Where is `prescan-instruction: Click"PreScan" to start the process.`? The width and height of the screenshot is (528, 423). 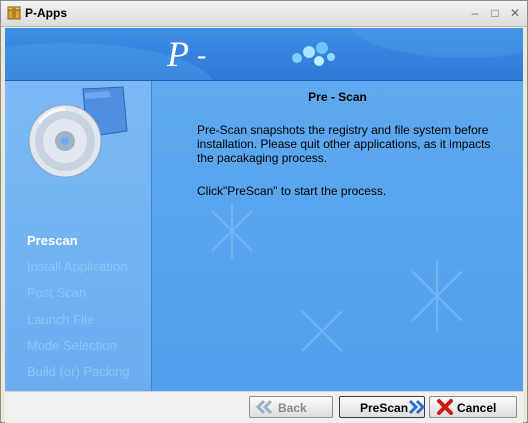 prescan-instruction: Click"PreScan" to start the process. is located at coordinates (292, 191).